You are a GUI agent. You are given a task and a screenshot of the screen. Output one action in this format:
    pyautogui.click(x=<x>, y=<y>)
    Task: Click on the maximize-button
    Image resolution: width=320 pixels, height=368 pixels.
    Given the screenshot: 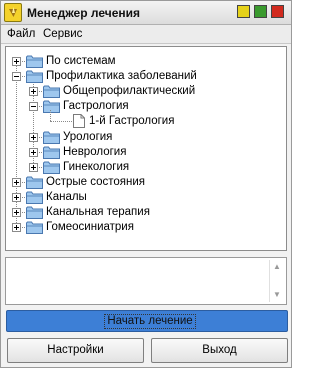 What is the action you would take?
    pyautogui.click(x=260, y=11)
    